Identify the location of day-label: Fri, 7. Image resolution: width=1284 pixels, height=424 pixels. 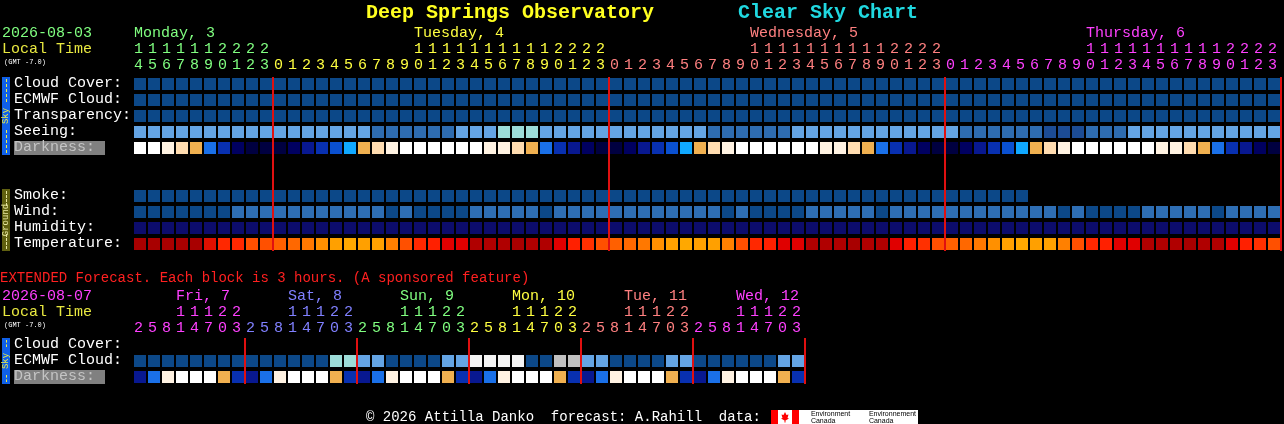
(203, 297).